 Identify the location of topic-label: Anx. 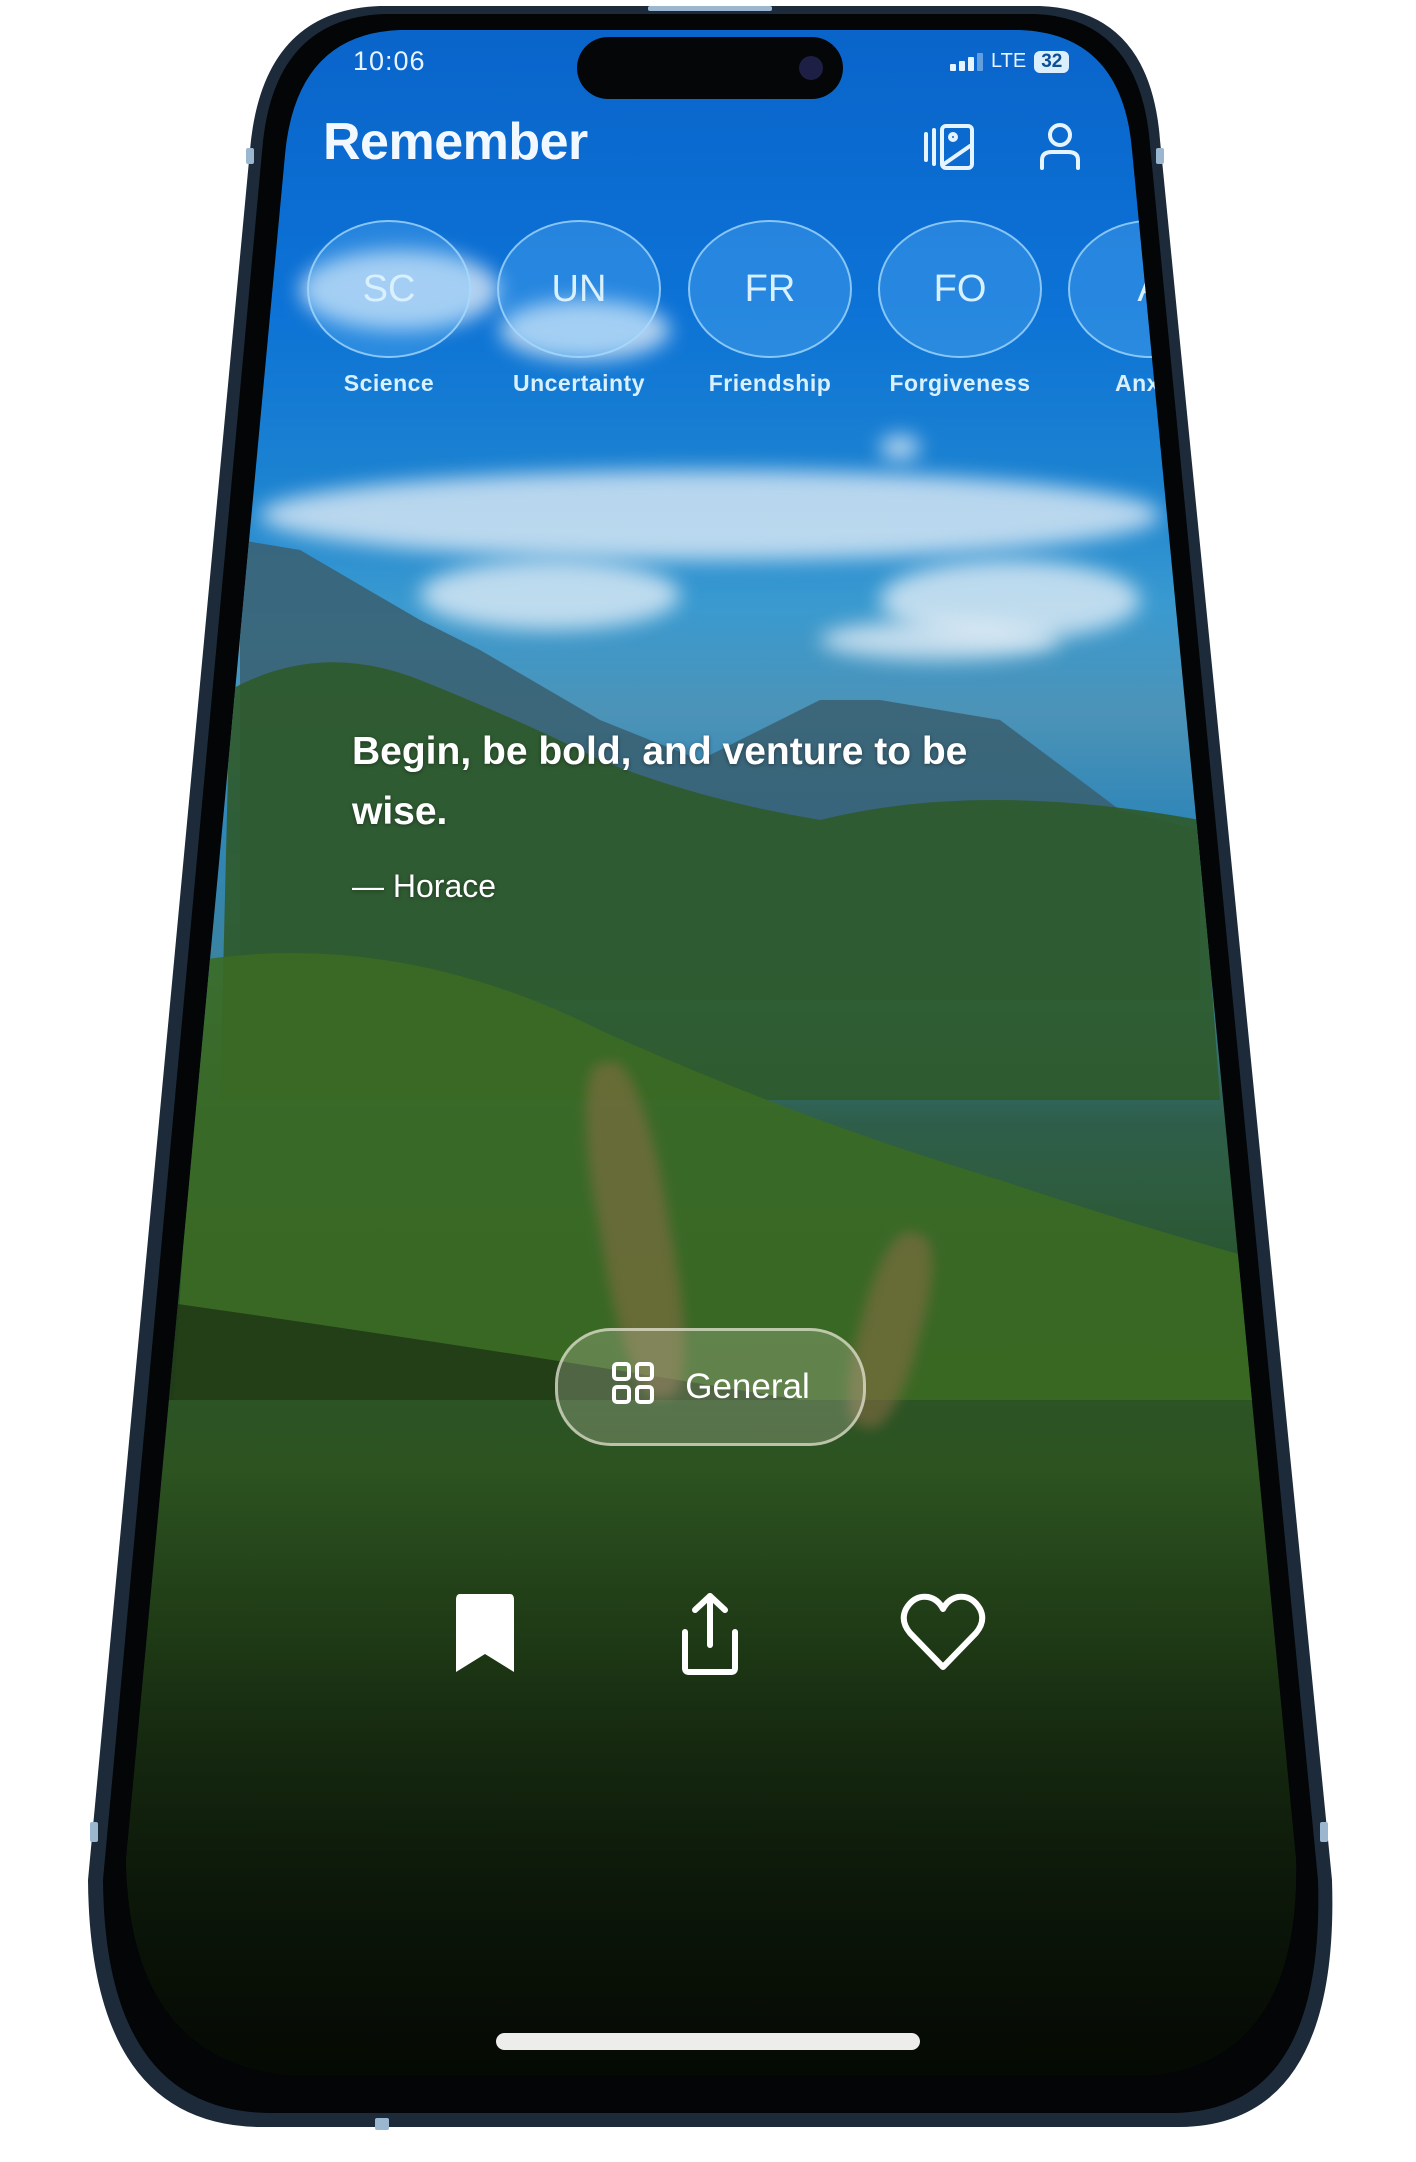
(1137, 383).